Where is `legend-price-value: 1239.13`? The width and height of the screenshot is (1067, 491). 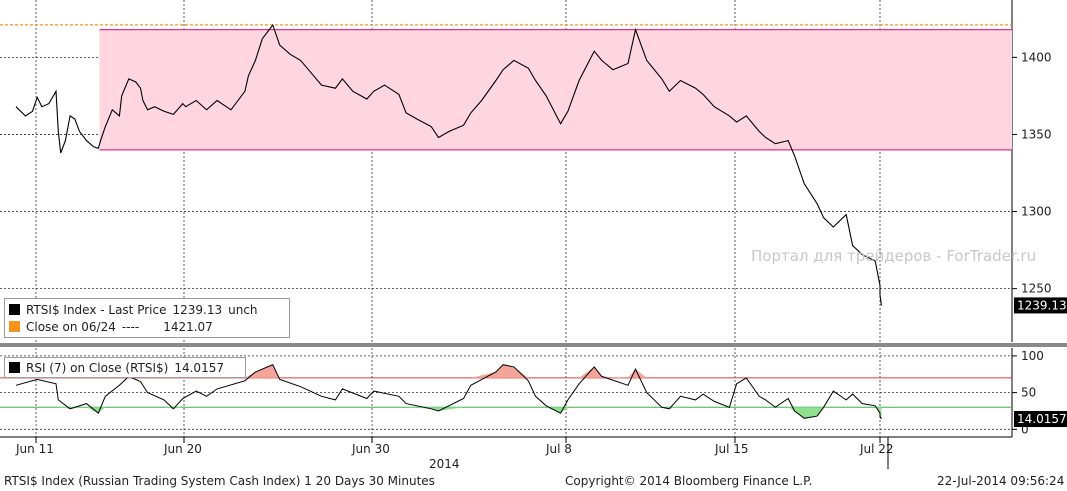
legend-price-value: 1239.13 is located at coordinates (197, 309).